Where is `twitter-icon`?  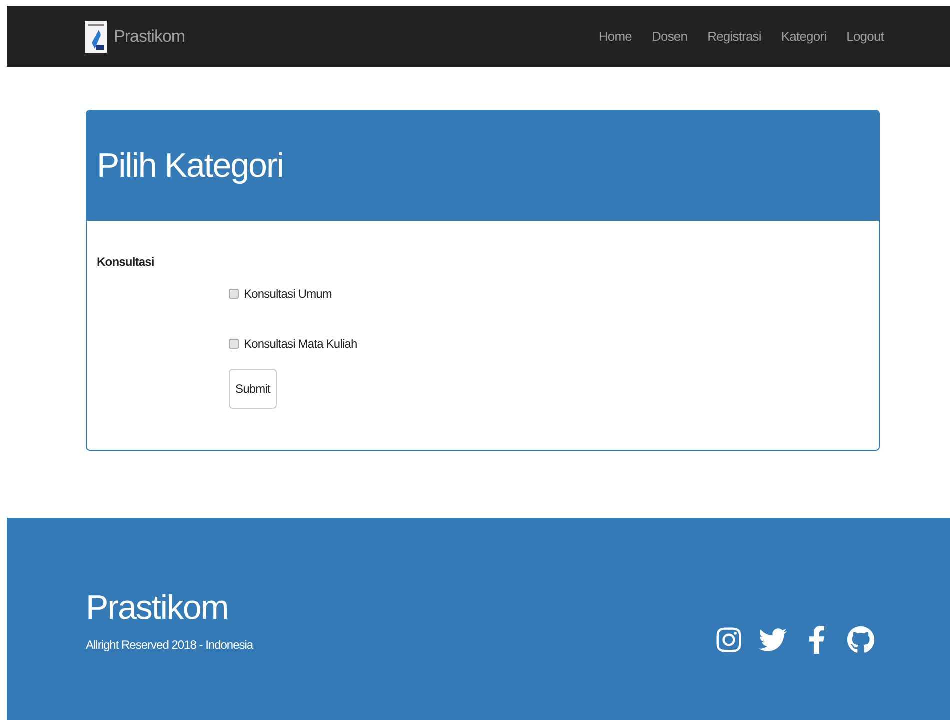 twitter-icon is located at coordinates (773, 640).